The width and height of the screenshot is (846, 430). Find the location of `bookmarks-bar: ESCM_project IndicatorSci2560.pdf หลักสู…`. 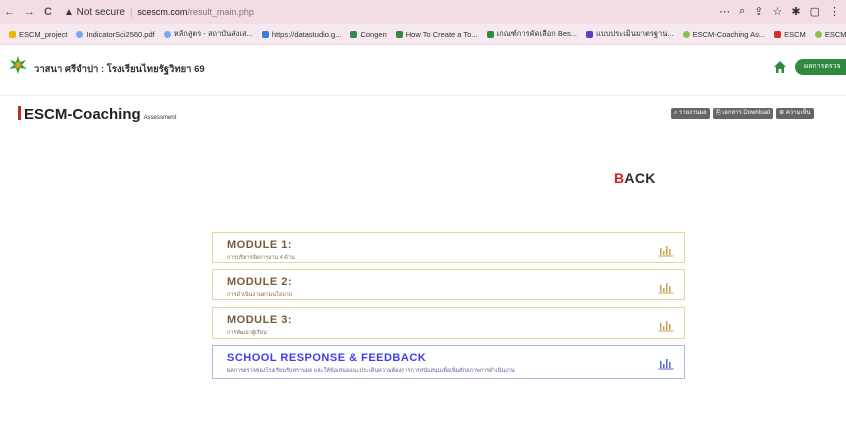

bookmarks-bar: ESCM_project IndicatorSci2560.pdf หลักสู… is located at coordinates (423, 34).